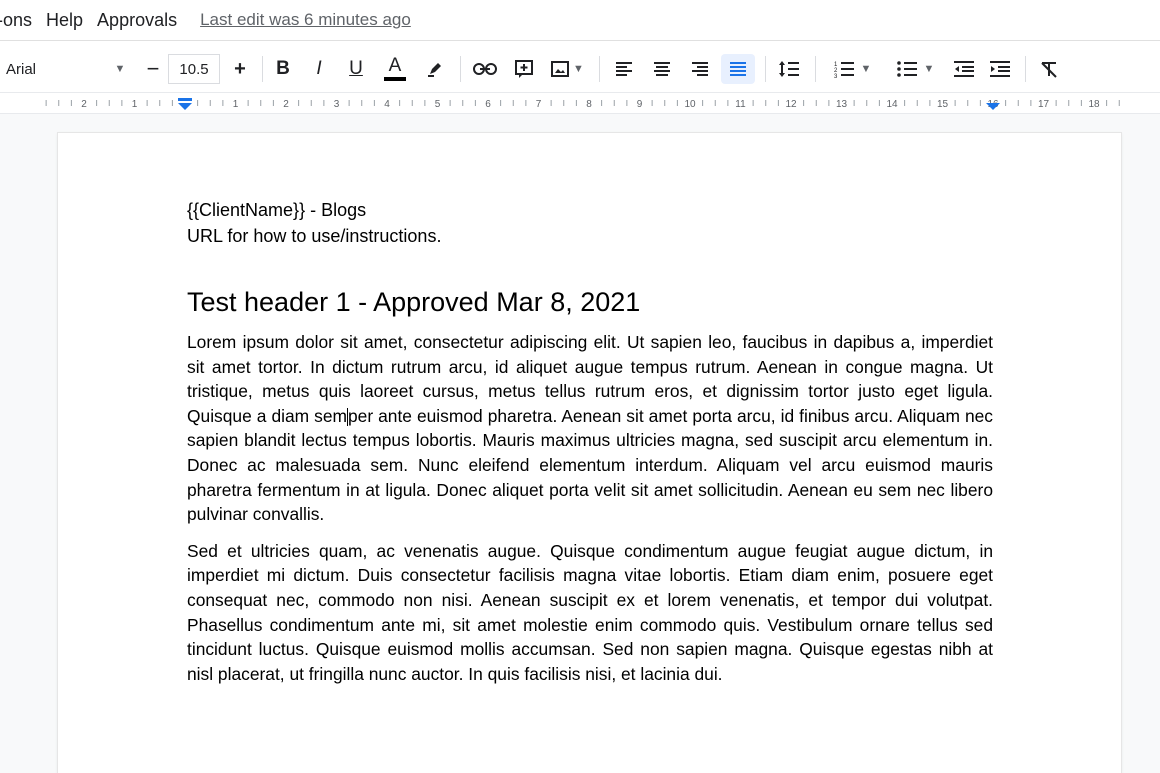  I want to click on decrease-font-size-button: −, so click(153, 69).